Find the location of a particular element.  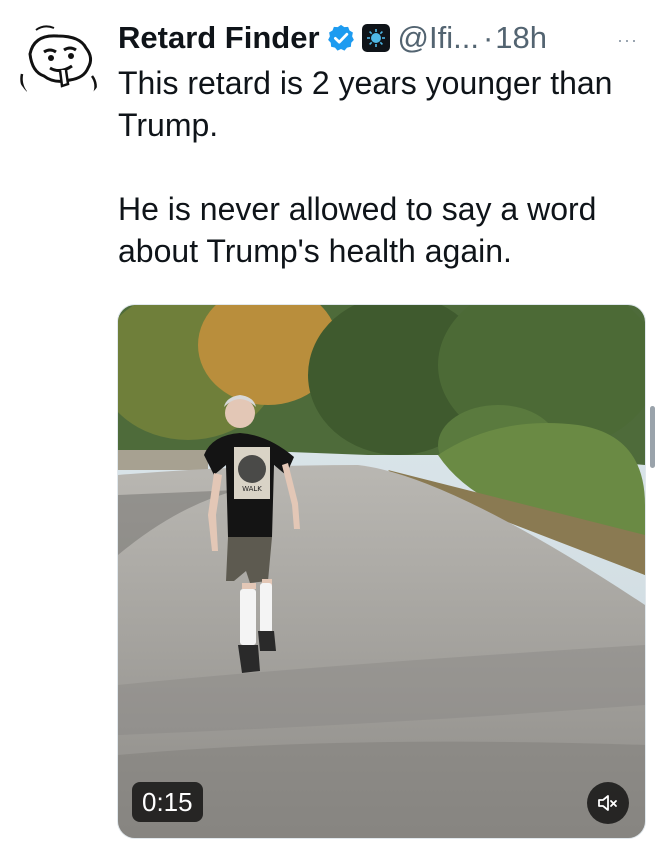

cartoon-face-icon is located at coordinates (60, 60).